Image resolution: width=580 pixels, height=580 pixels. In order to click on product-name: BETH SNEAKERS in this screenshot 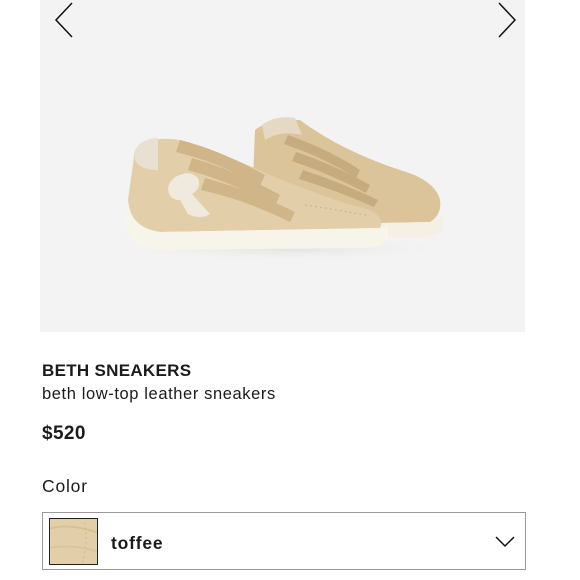, I will do `click(117, 370)`.